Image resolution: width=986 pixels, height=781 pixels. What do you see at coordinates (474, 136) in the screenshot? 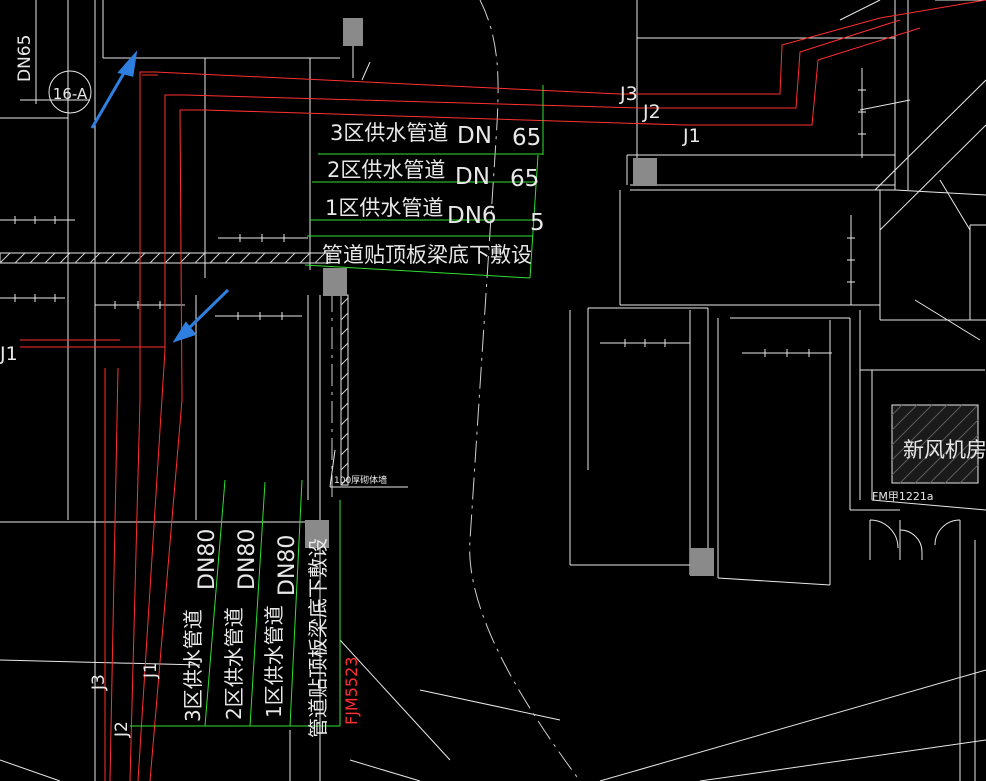
I see `callout-h-line1-dn: DN` at bounding box center [474, 136].